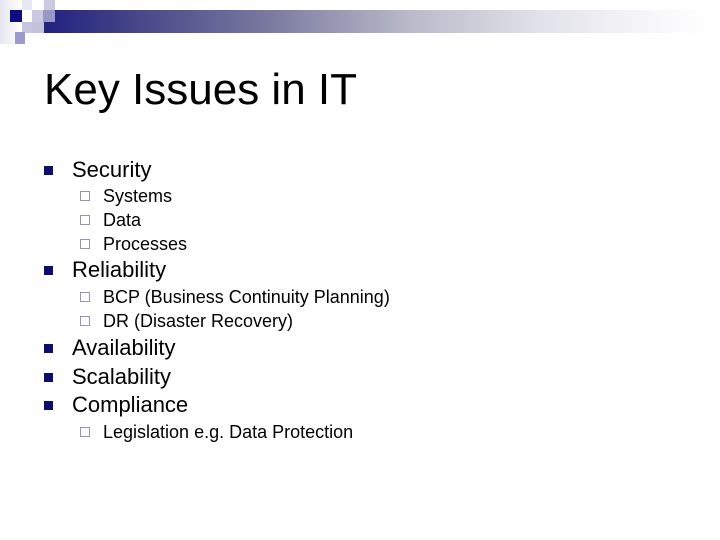  Describe the element at coordinates (122, 376) in the screenshot. I see `list-item-label: Scalability` at that location.